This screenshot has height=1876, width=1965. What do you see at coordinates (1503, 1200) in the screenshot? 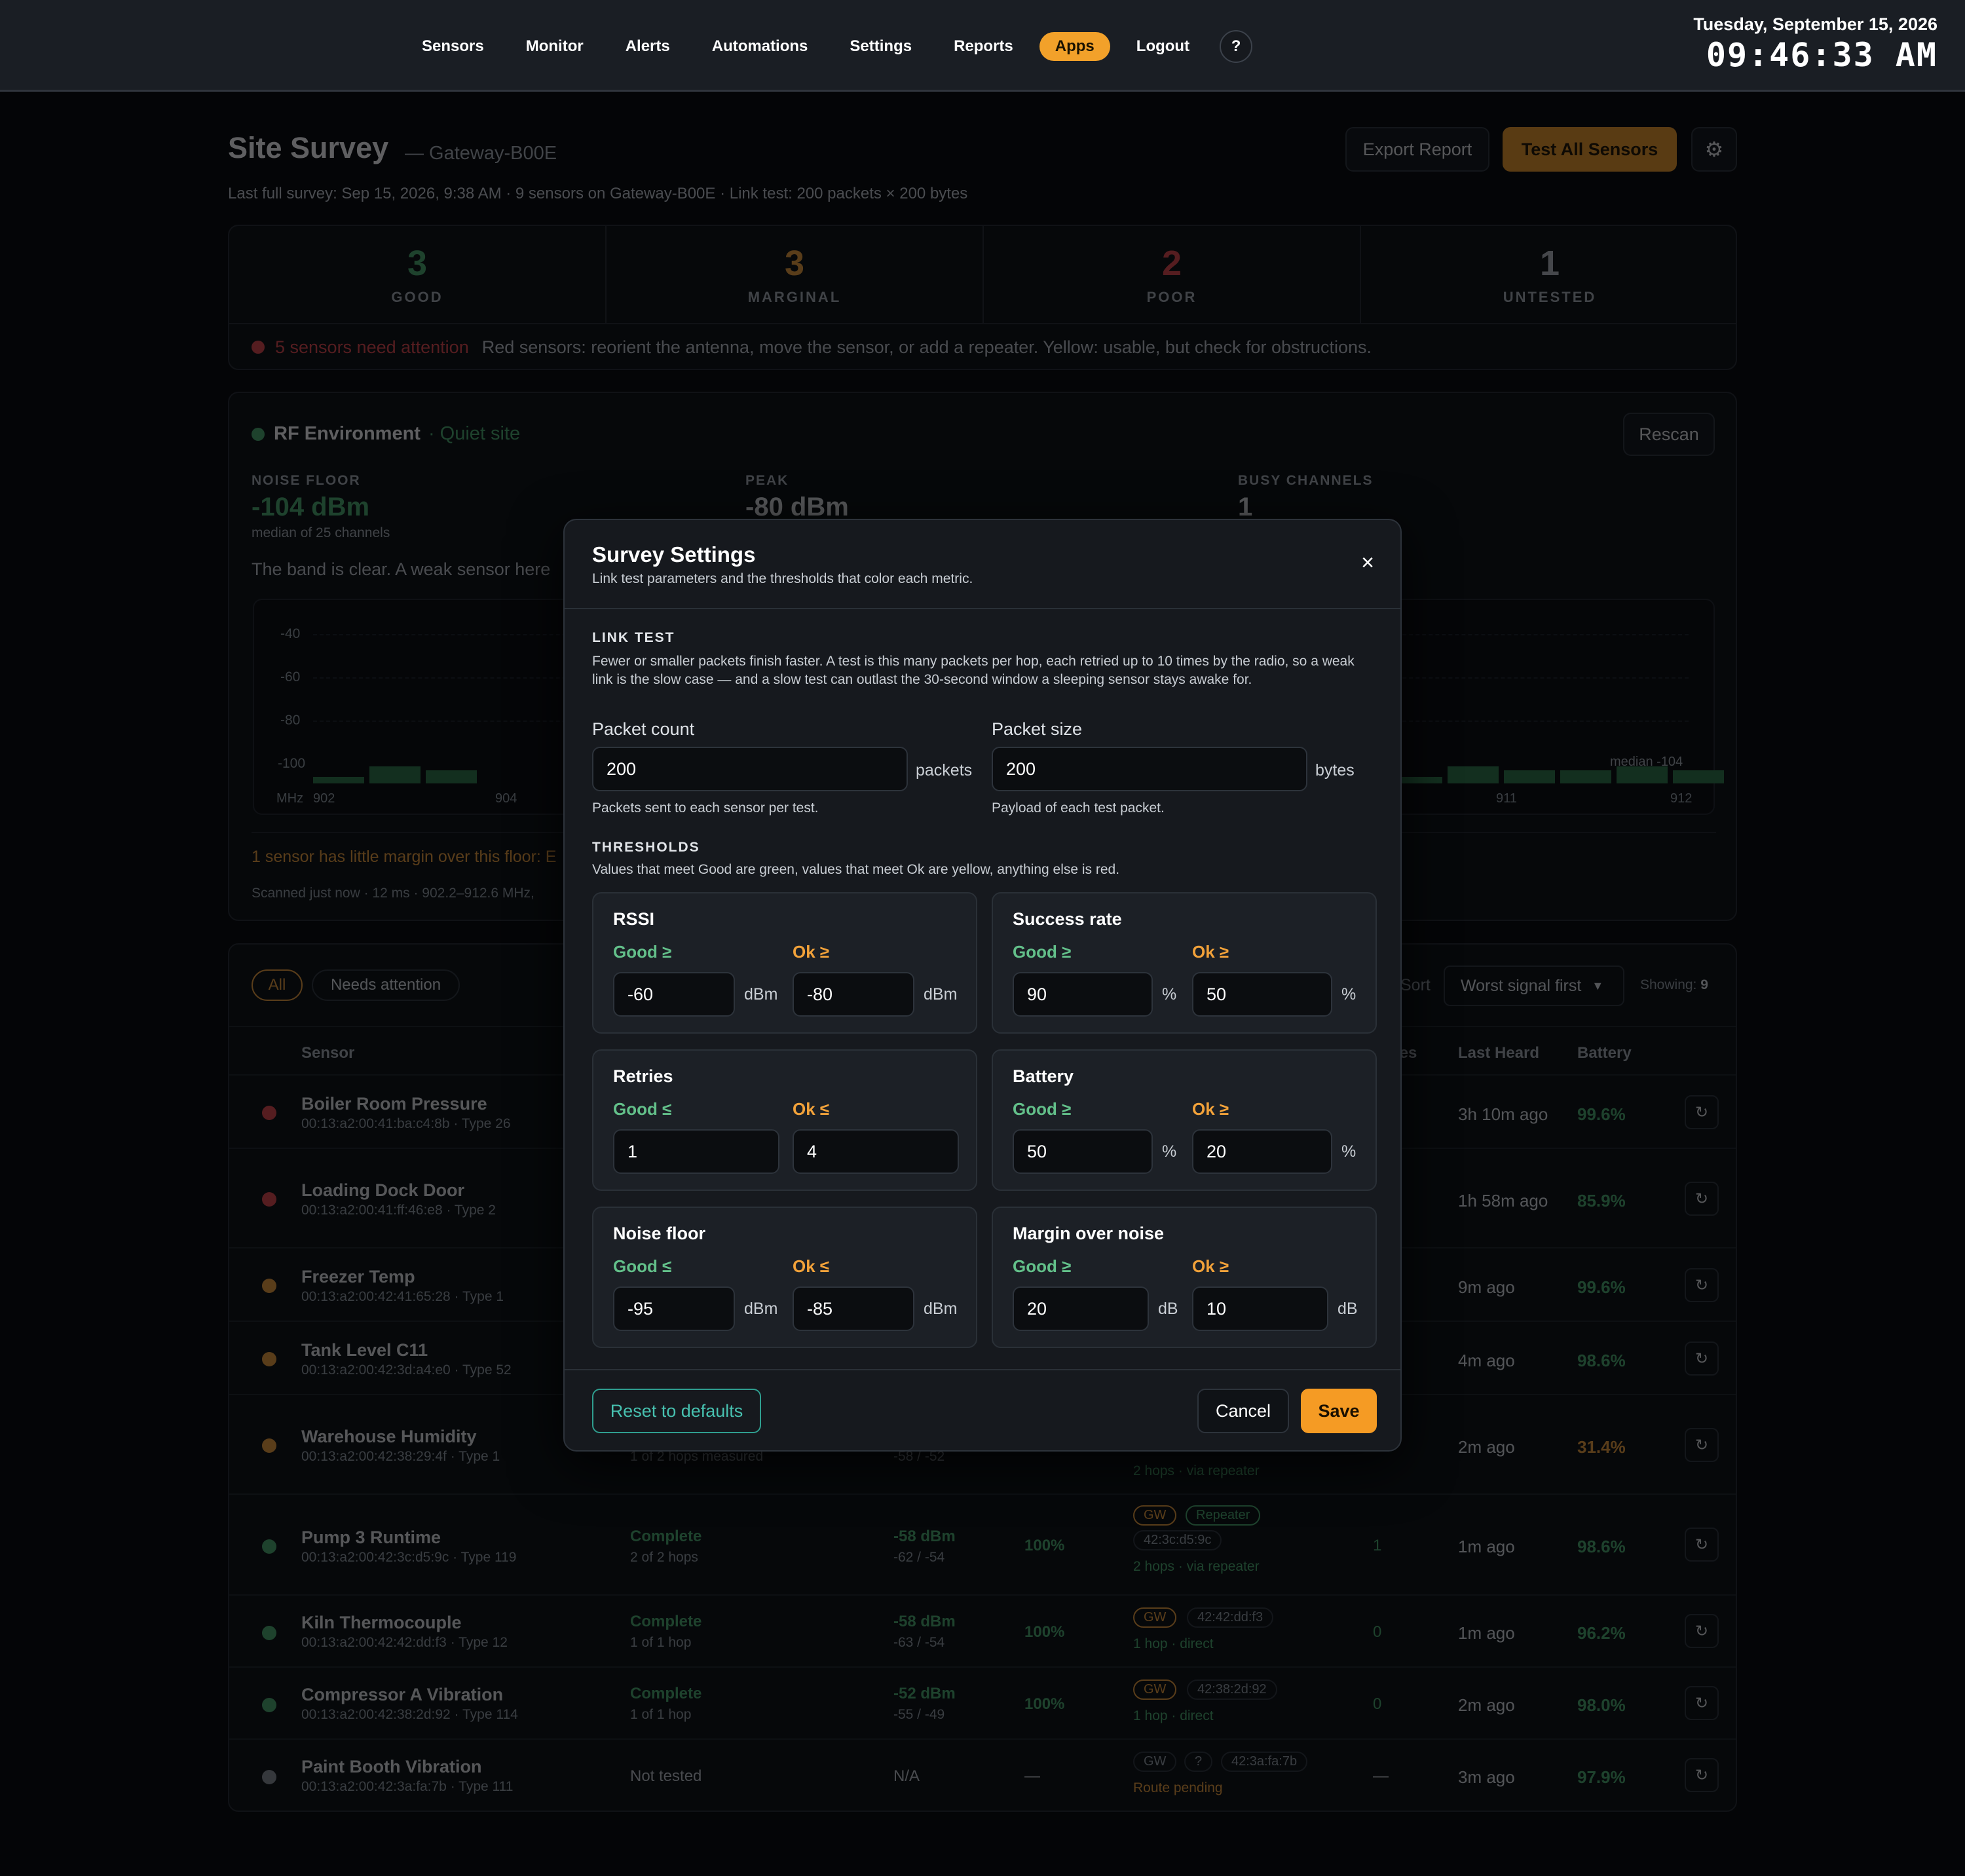
I see `last-heard: 1h 58m ago` at bounding box center [1503, 1200].